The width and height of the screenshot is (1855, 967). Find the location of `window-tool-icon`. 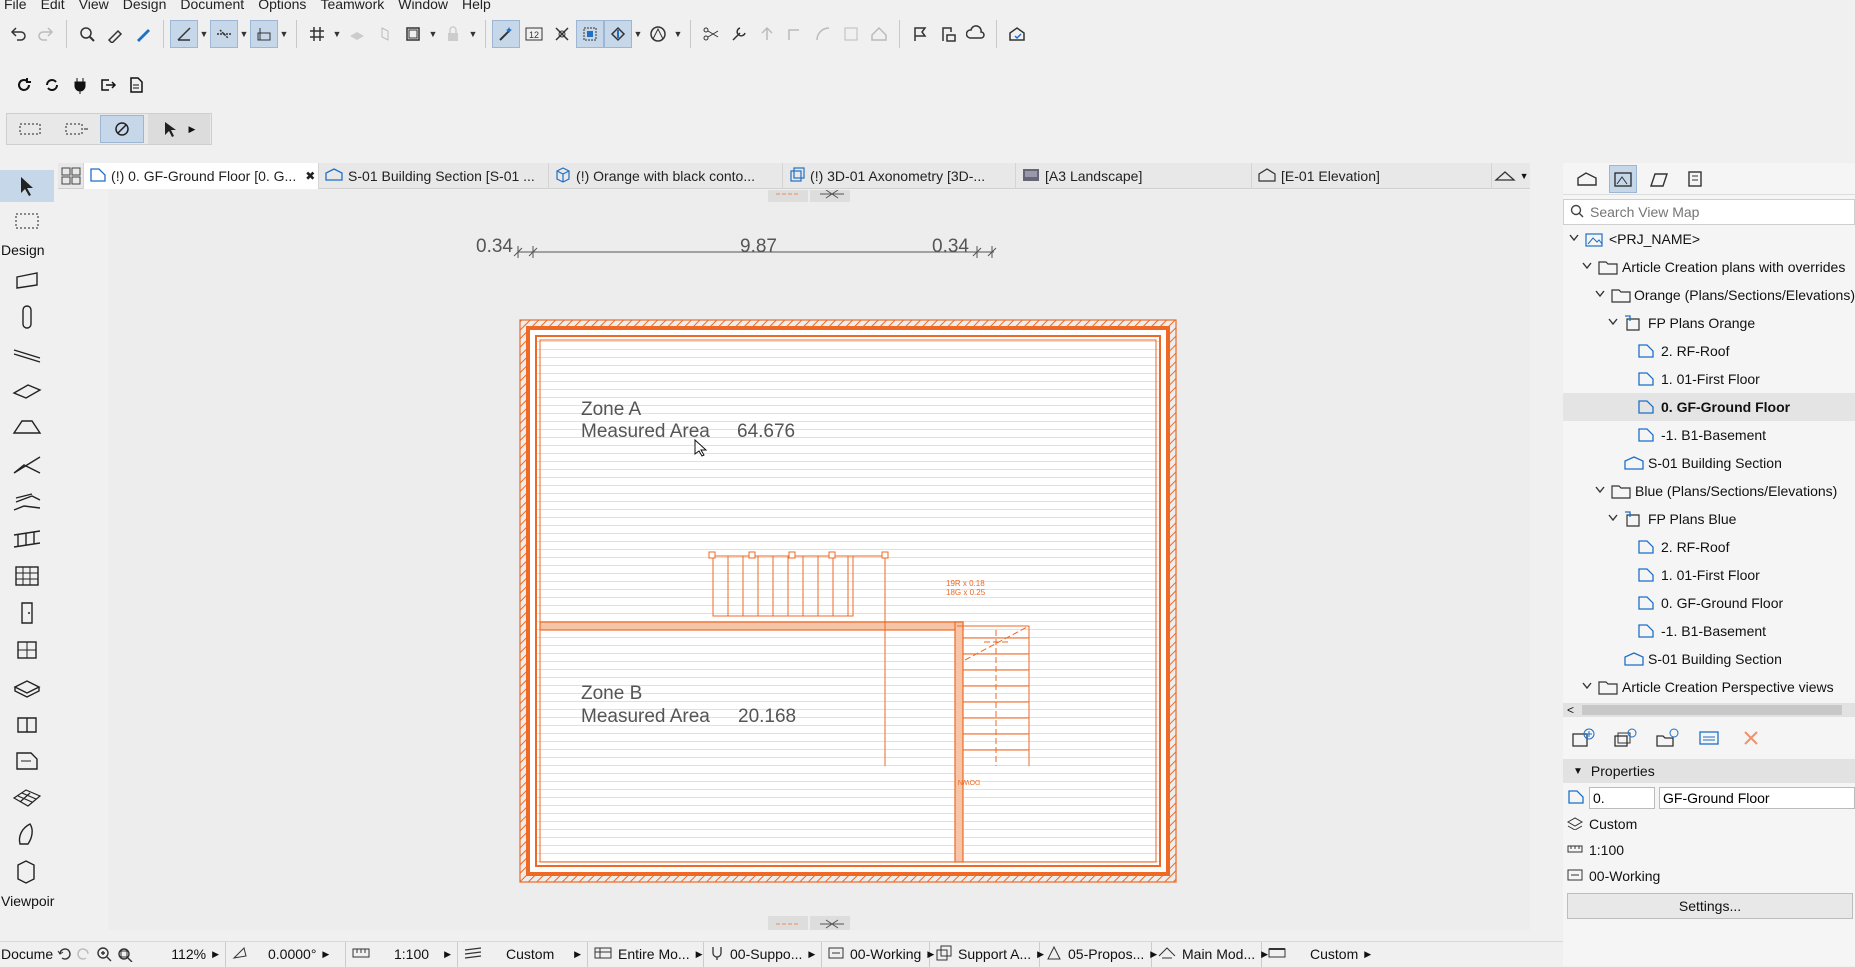

window-tool-icon is located at coordinates (27, 649).